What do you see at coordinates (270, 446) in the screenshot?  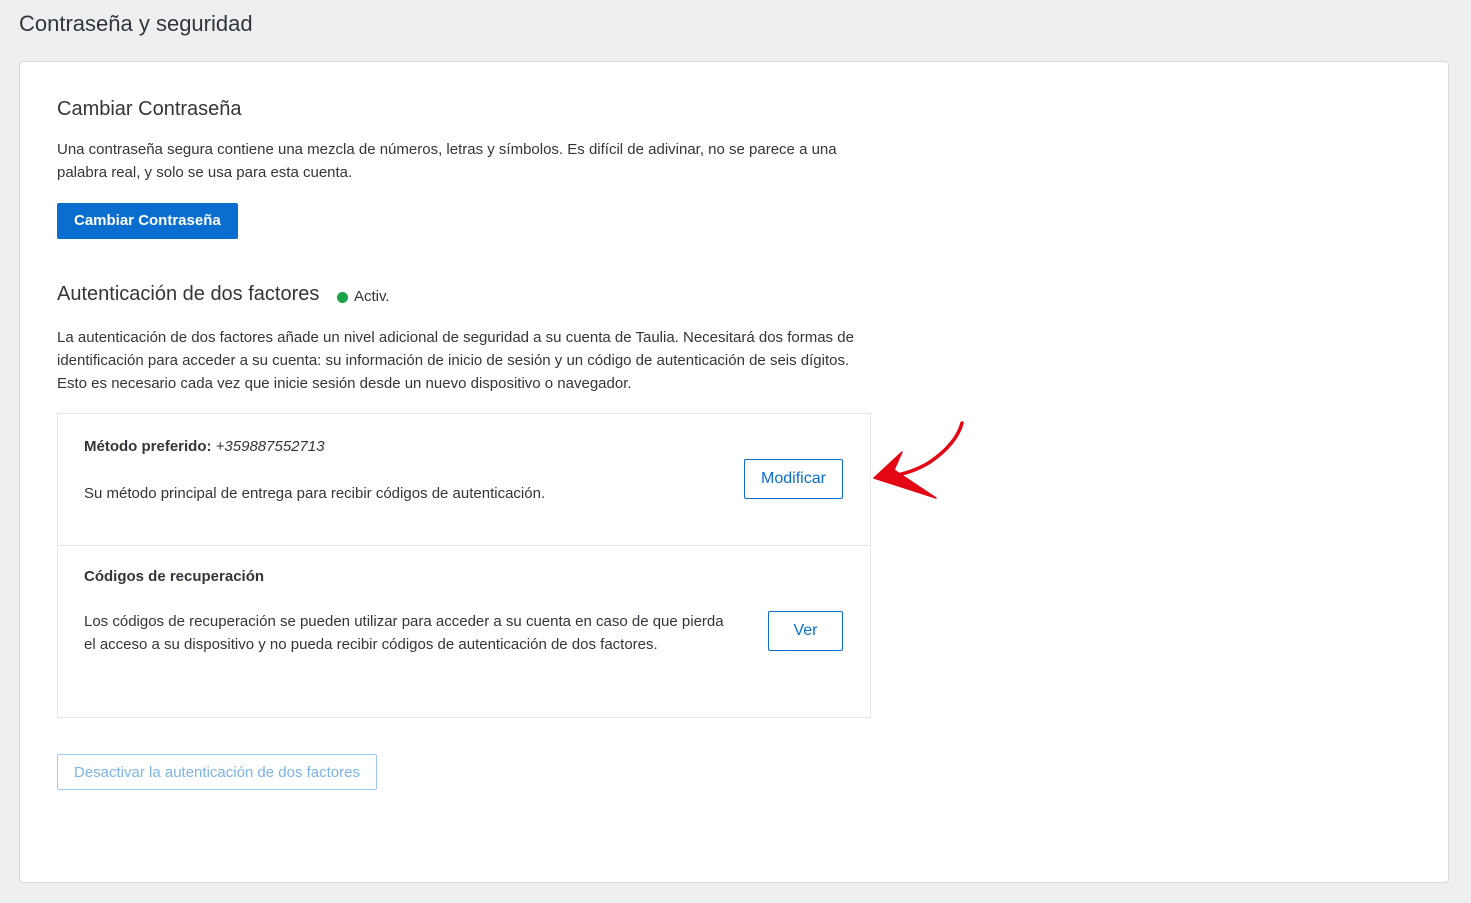 I see `preferred-method-phone: +359887552713` at bounding box center [270, 446].